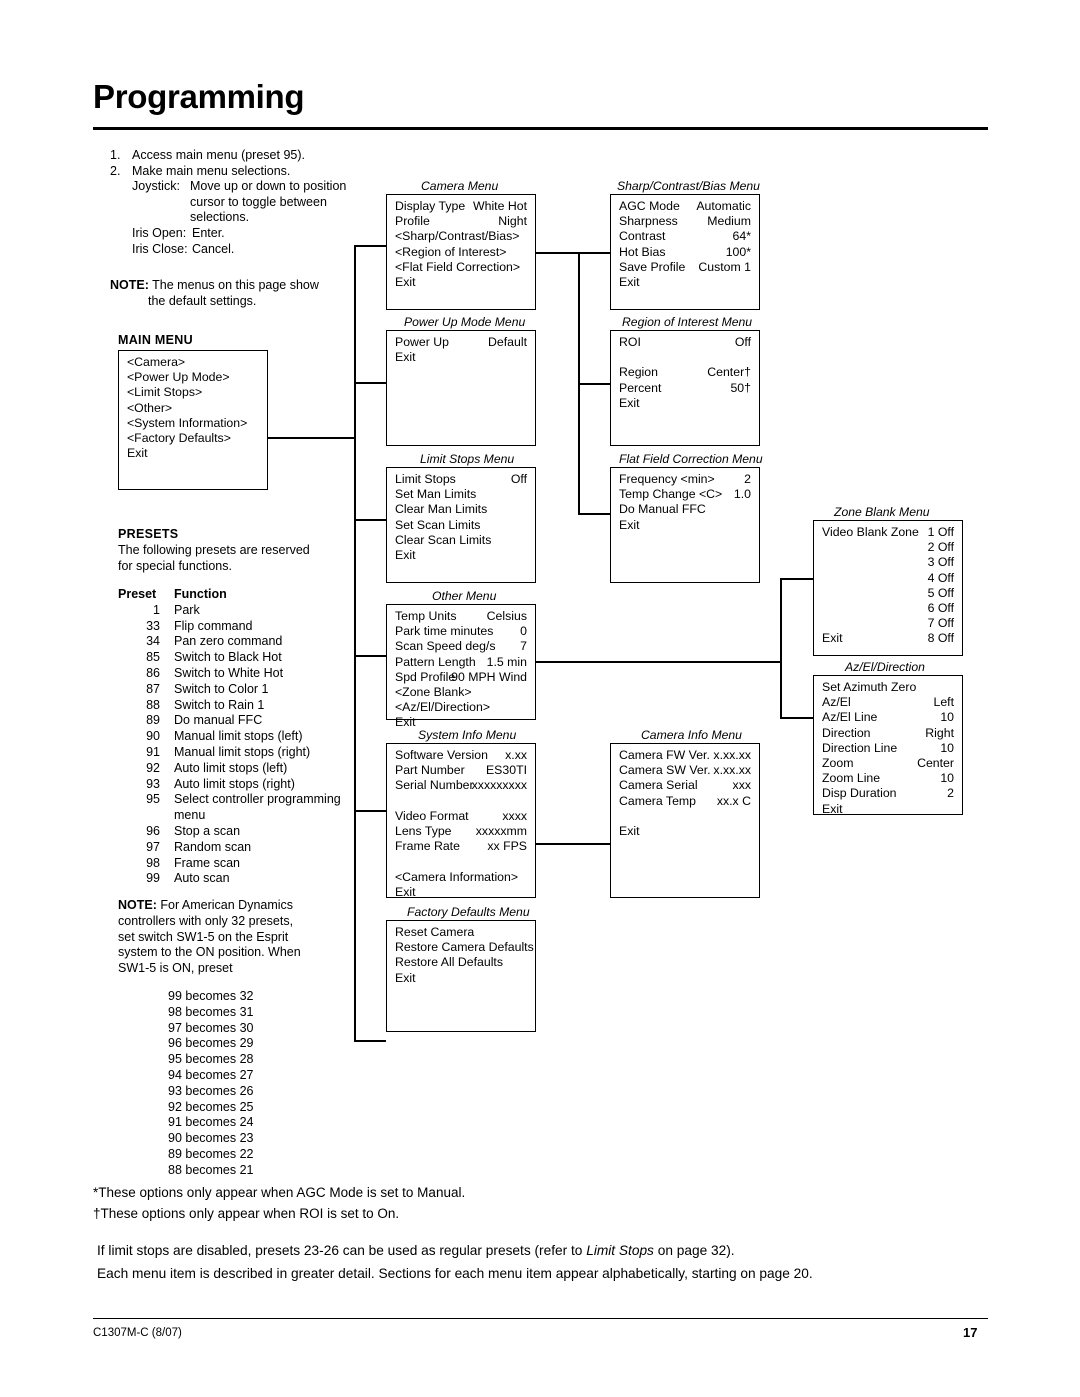 This screenshot has width=1080, height=1397. What do you see at coordinates (507, 846) in the screenshot?
I see `row-value: xx FPS` at bounding box center [507, 846].